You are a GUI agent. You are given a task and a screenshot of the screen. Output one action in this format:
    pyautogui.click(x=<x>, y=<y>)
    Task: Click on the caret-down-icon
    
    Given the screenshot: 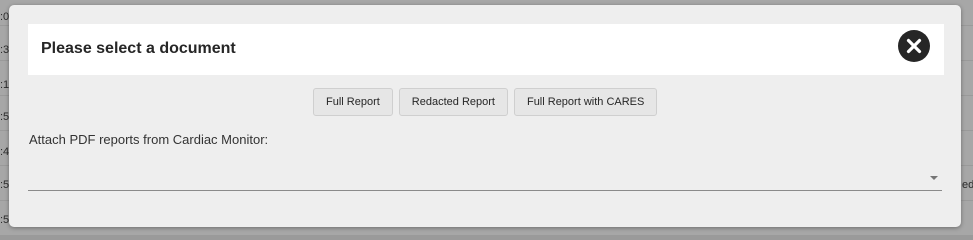 What is the action you would take?
    pyautogui.click(x=934, y=178)
    